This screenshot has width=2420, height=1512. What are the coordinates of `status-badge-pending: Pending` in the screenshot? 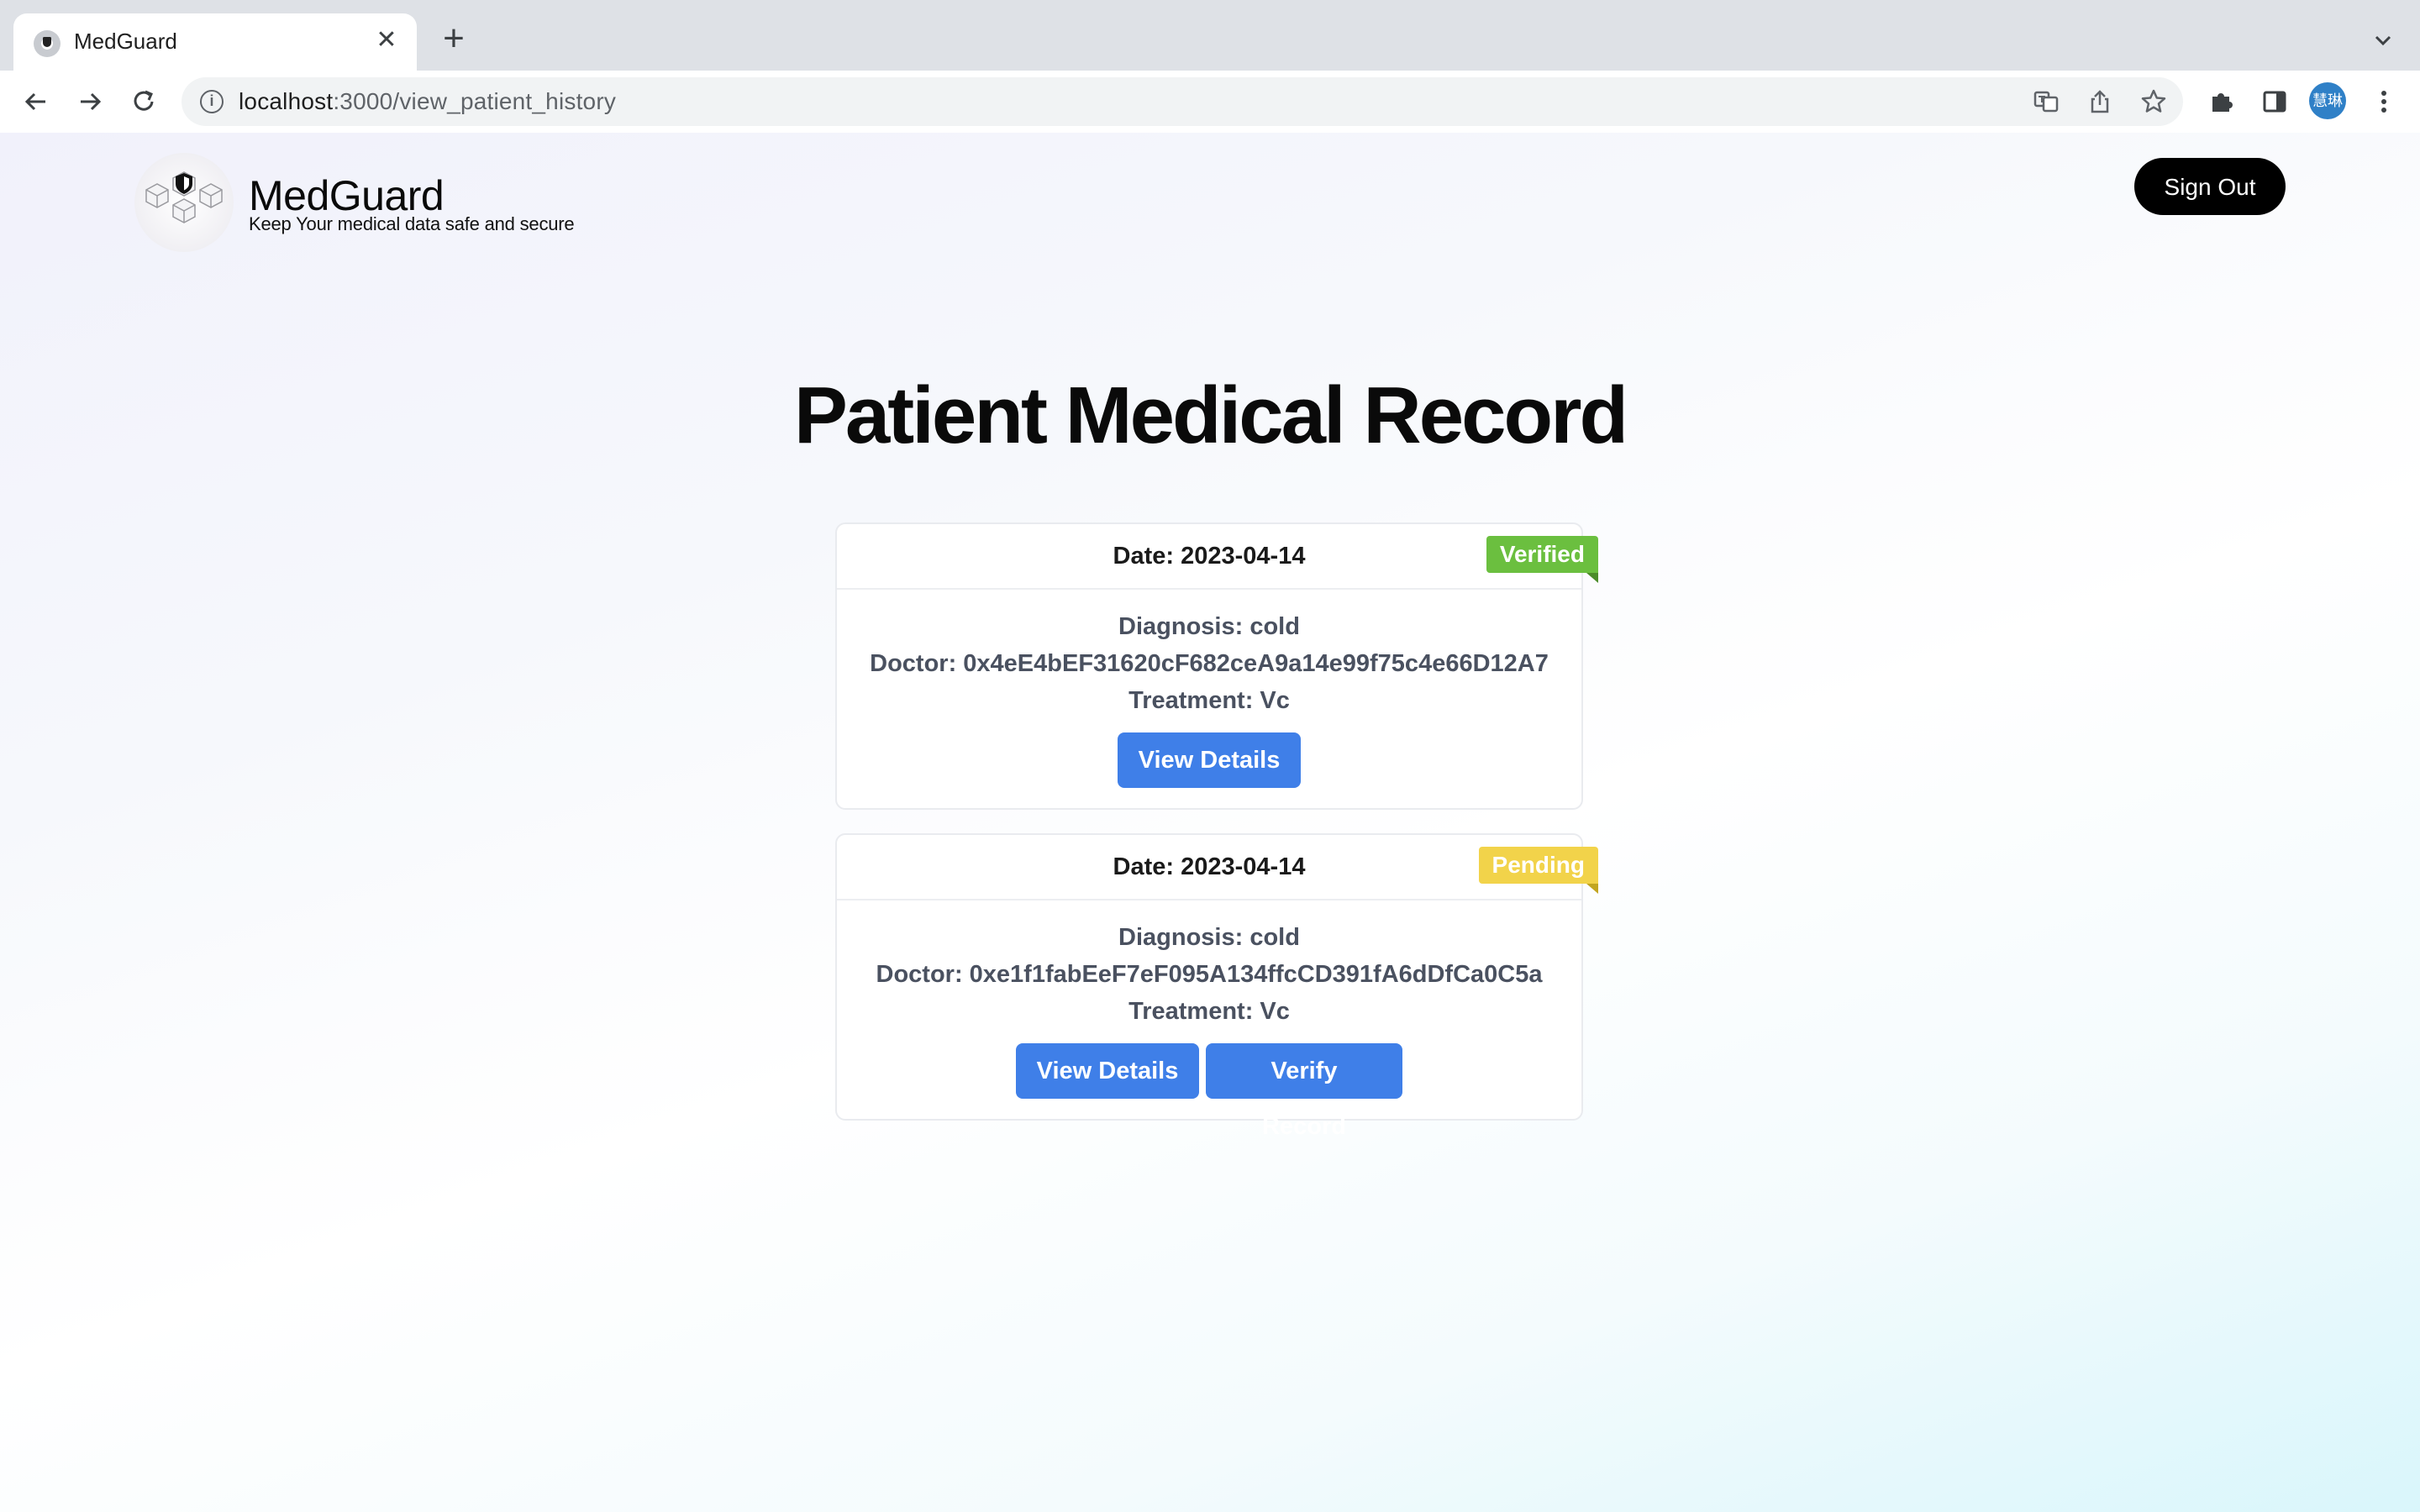 It's located at (1538, 870).